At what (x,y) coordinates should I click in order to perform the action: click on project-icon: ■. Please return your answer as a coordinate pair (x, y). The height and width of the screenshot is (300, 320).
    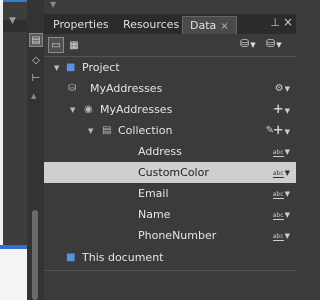
    Looking at the image, I should click on (71, 67).